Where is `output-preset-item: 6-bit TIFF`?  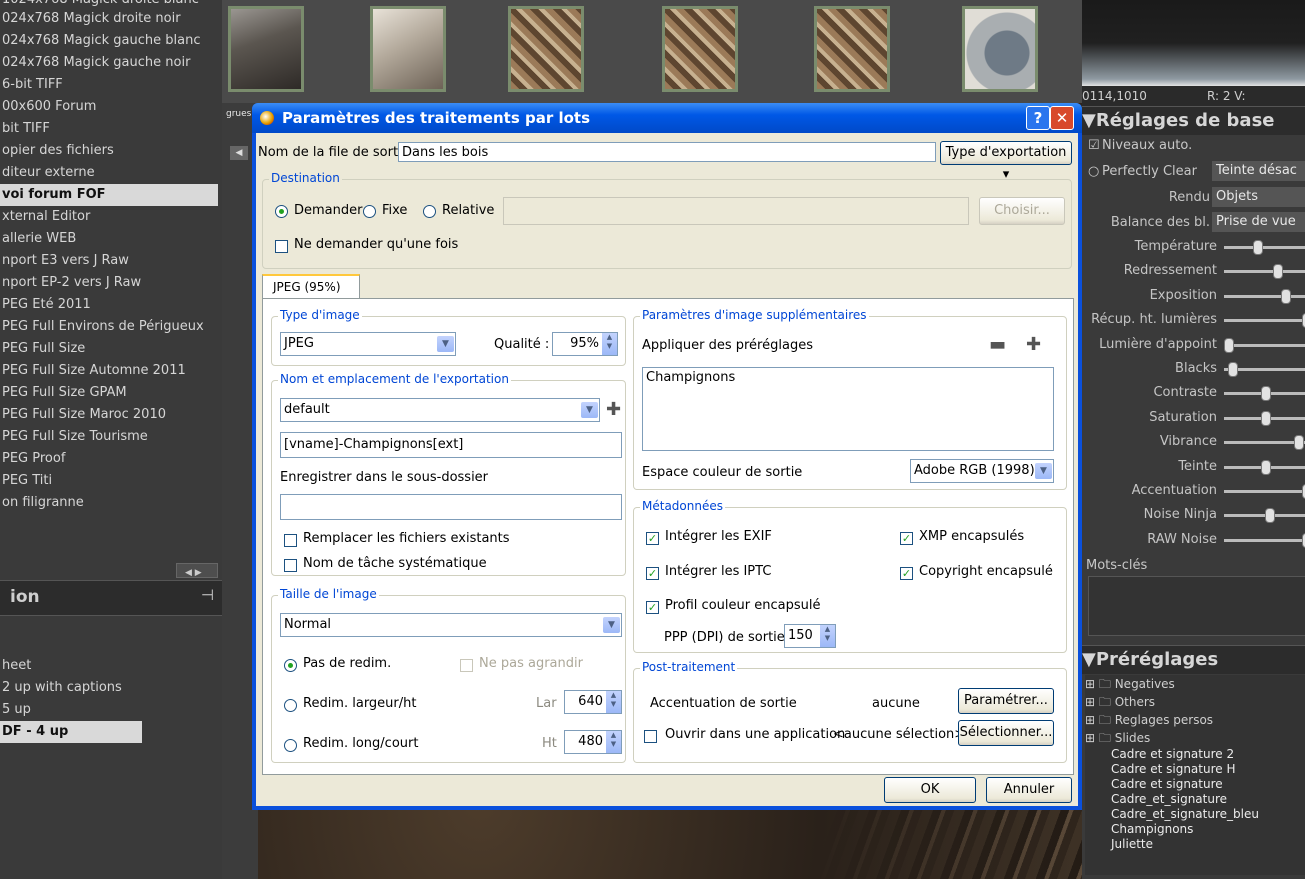 output-preset-item: 6-bit TIFF is located at coordinates (109, 85).